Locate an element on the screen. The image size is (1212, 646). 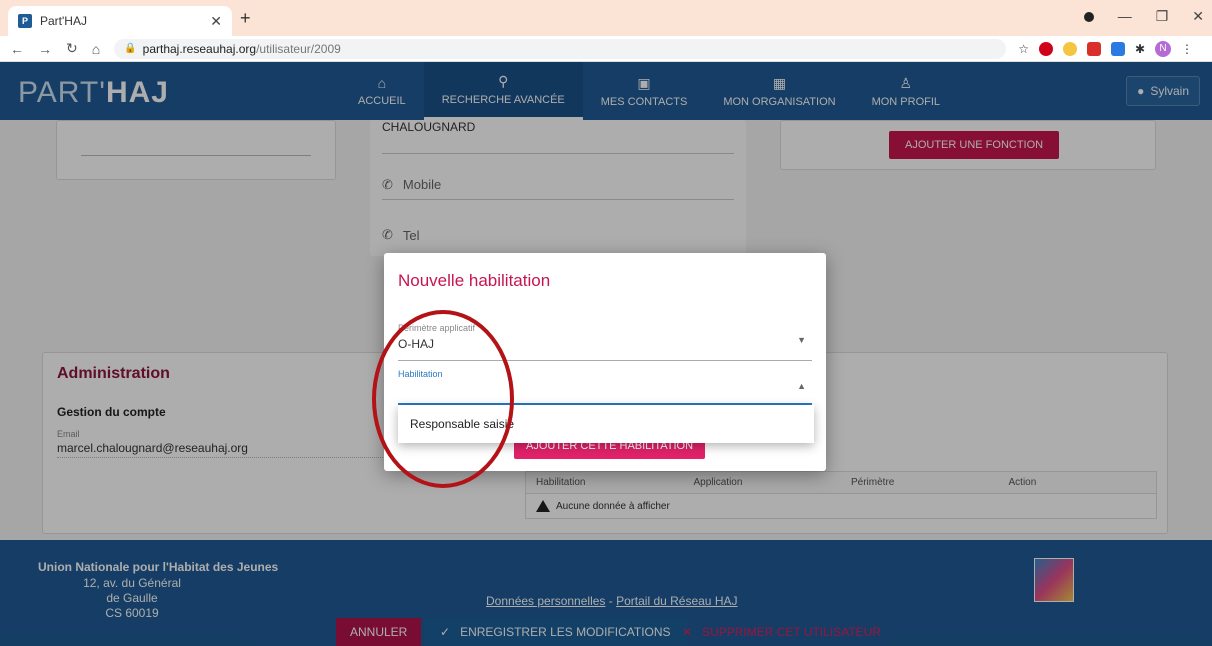
extension-icons: ☆ ✱ N ⋮ is located at coordinates (1105, 48).